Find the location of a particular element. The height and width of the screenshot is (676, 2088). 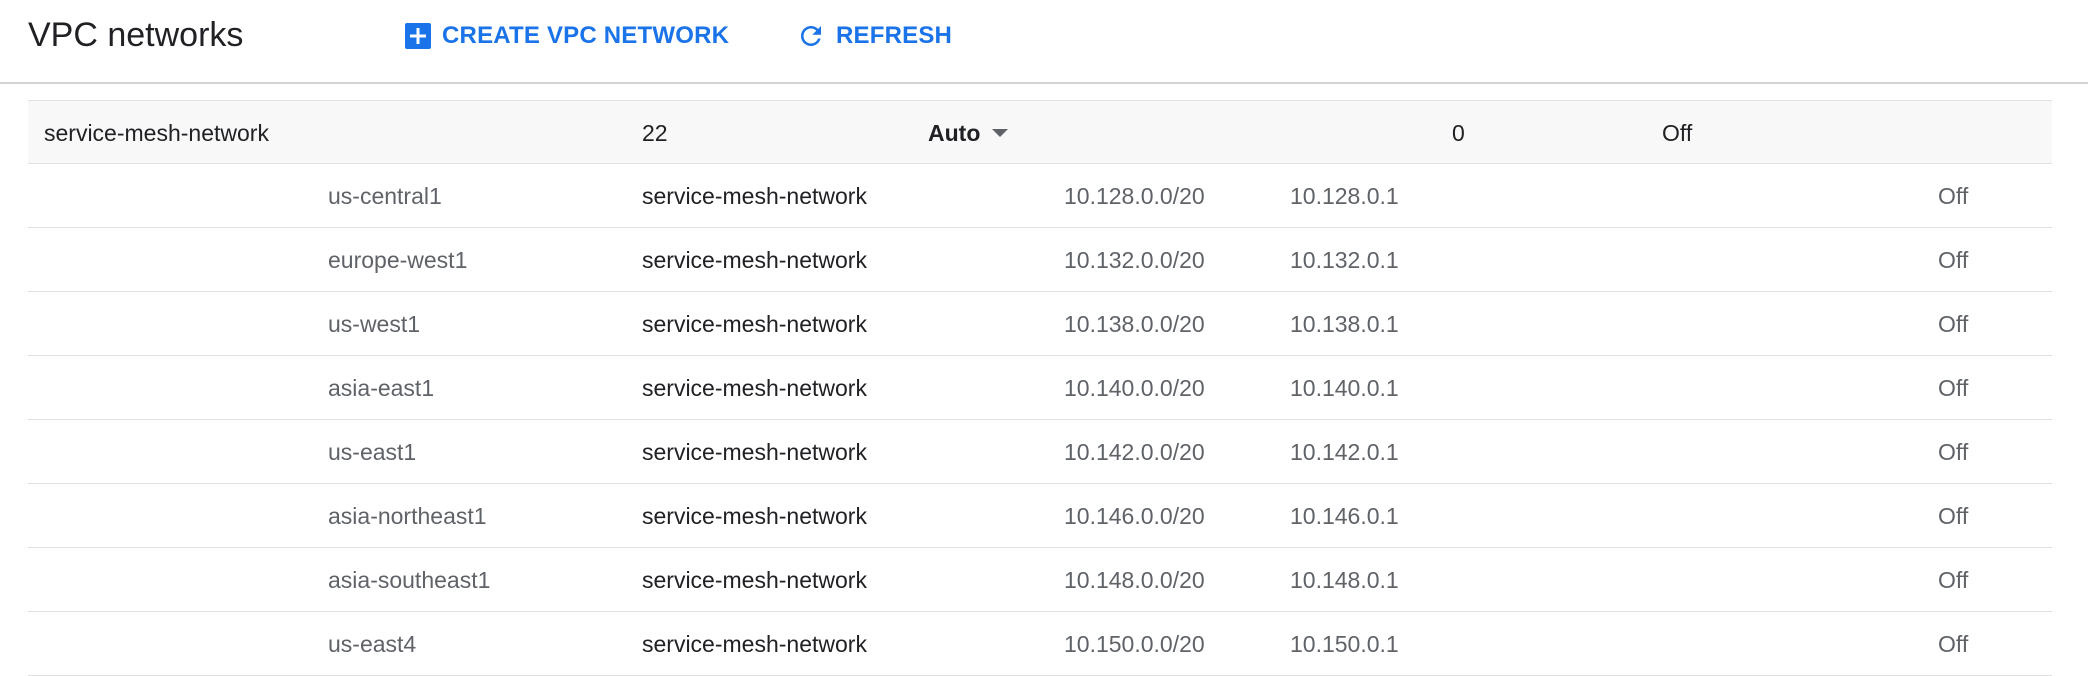

network-name: service-mesh-network is located at coordinates (156, 133).